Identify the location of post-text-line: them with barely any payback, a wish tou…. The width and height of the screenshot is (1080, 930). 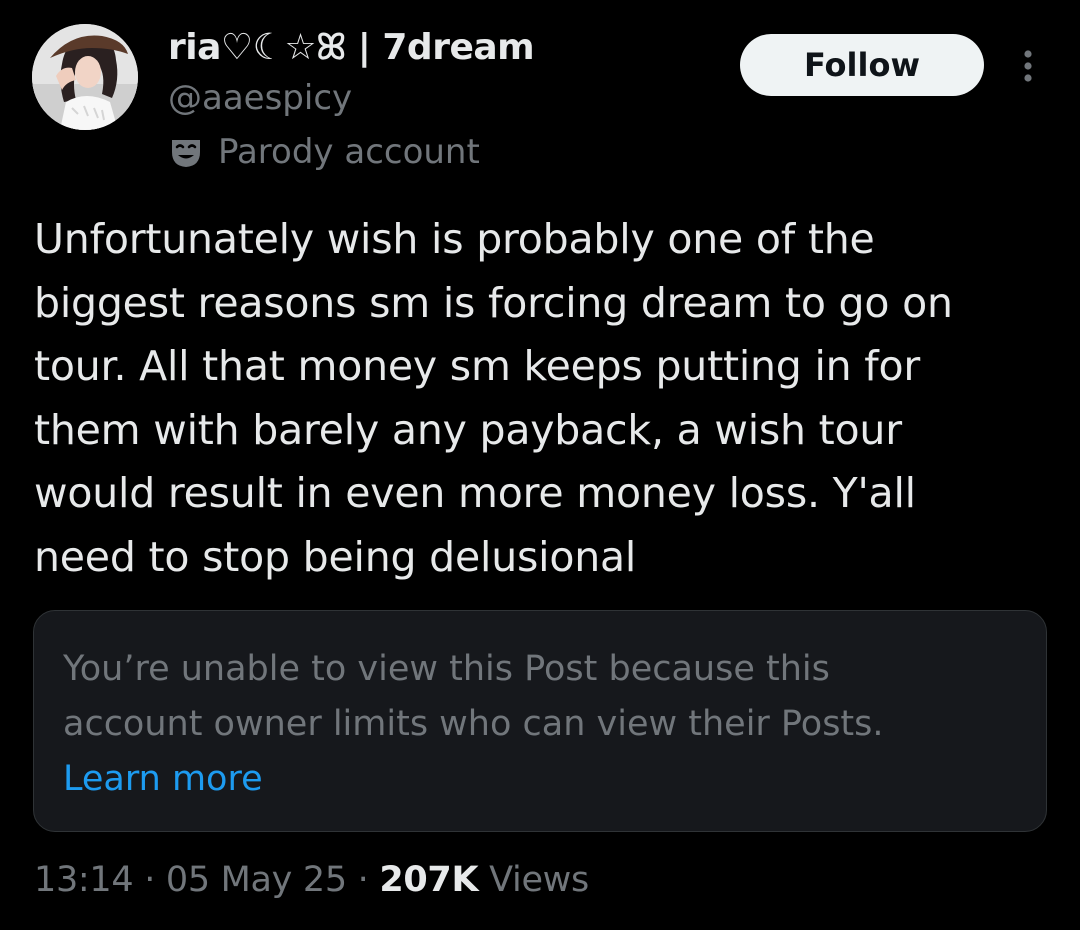
(468, 429).